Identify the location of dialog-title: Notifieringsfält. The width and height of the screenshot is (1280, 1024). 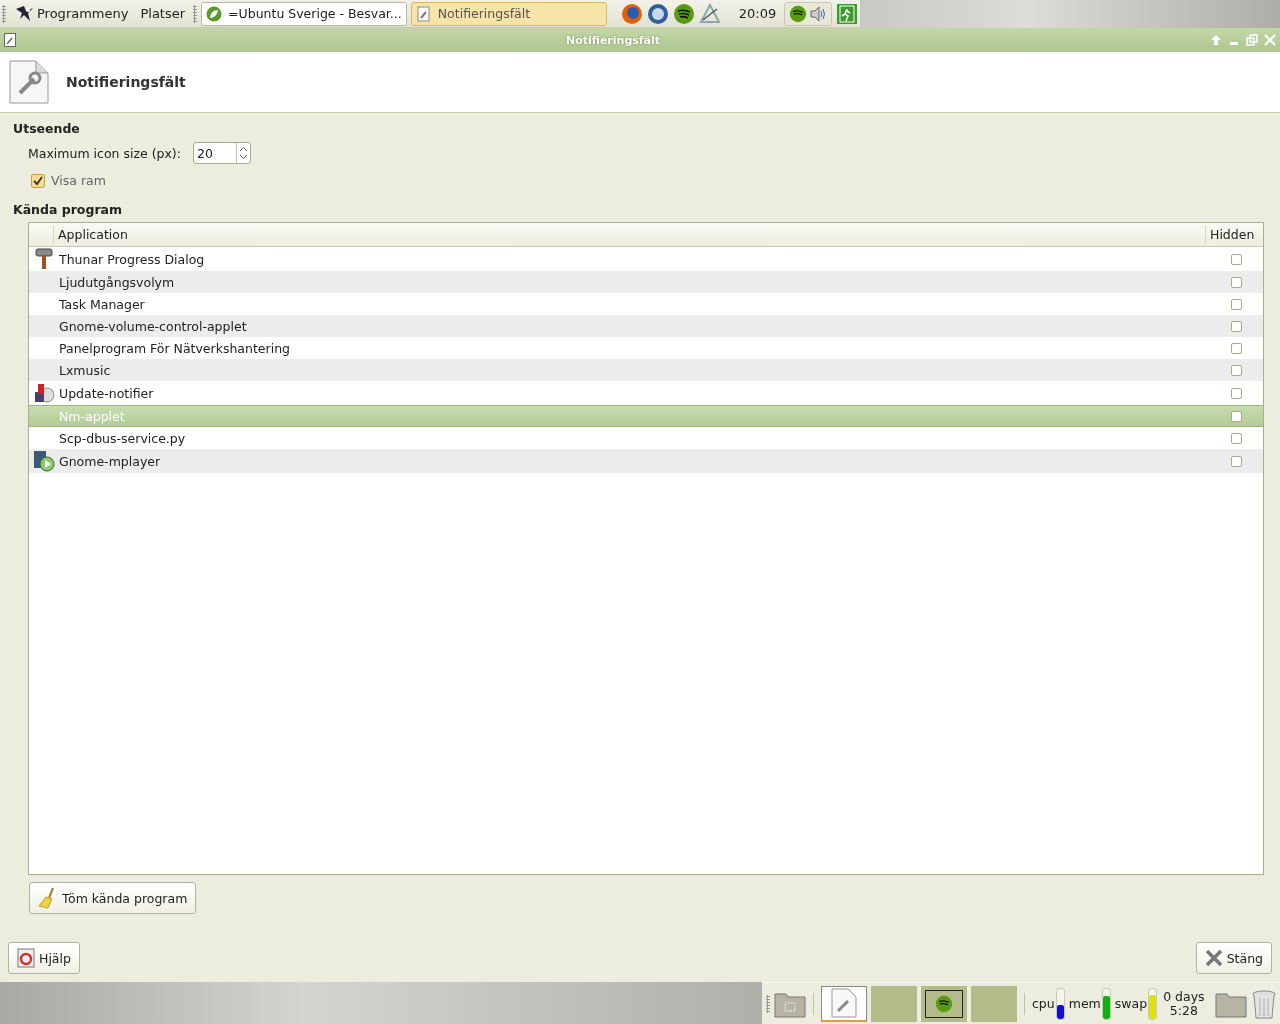
(126, 82).